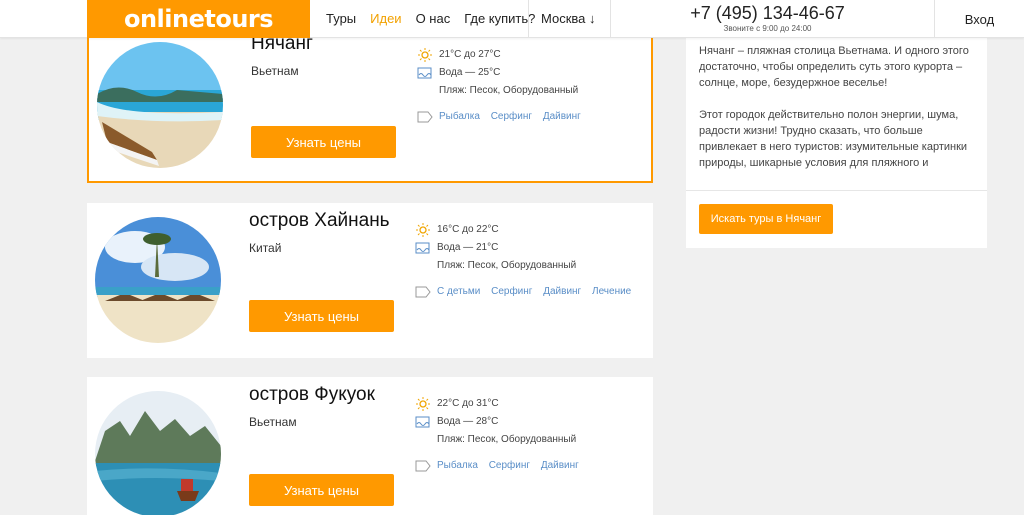  What do you see at coordinates (533, 57) in the screenshot?
I see `temperature-row: 21°C до 27°C` at bounding box center [533, 57].